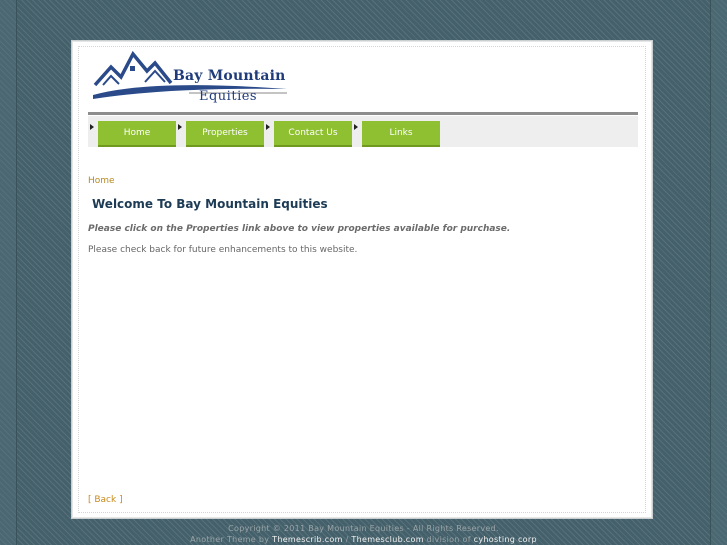  I want to click on menu-item-home: Home, so click(137, 134).